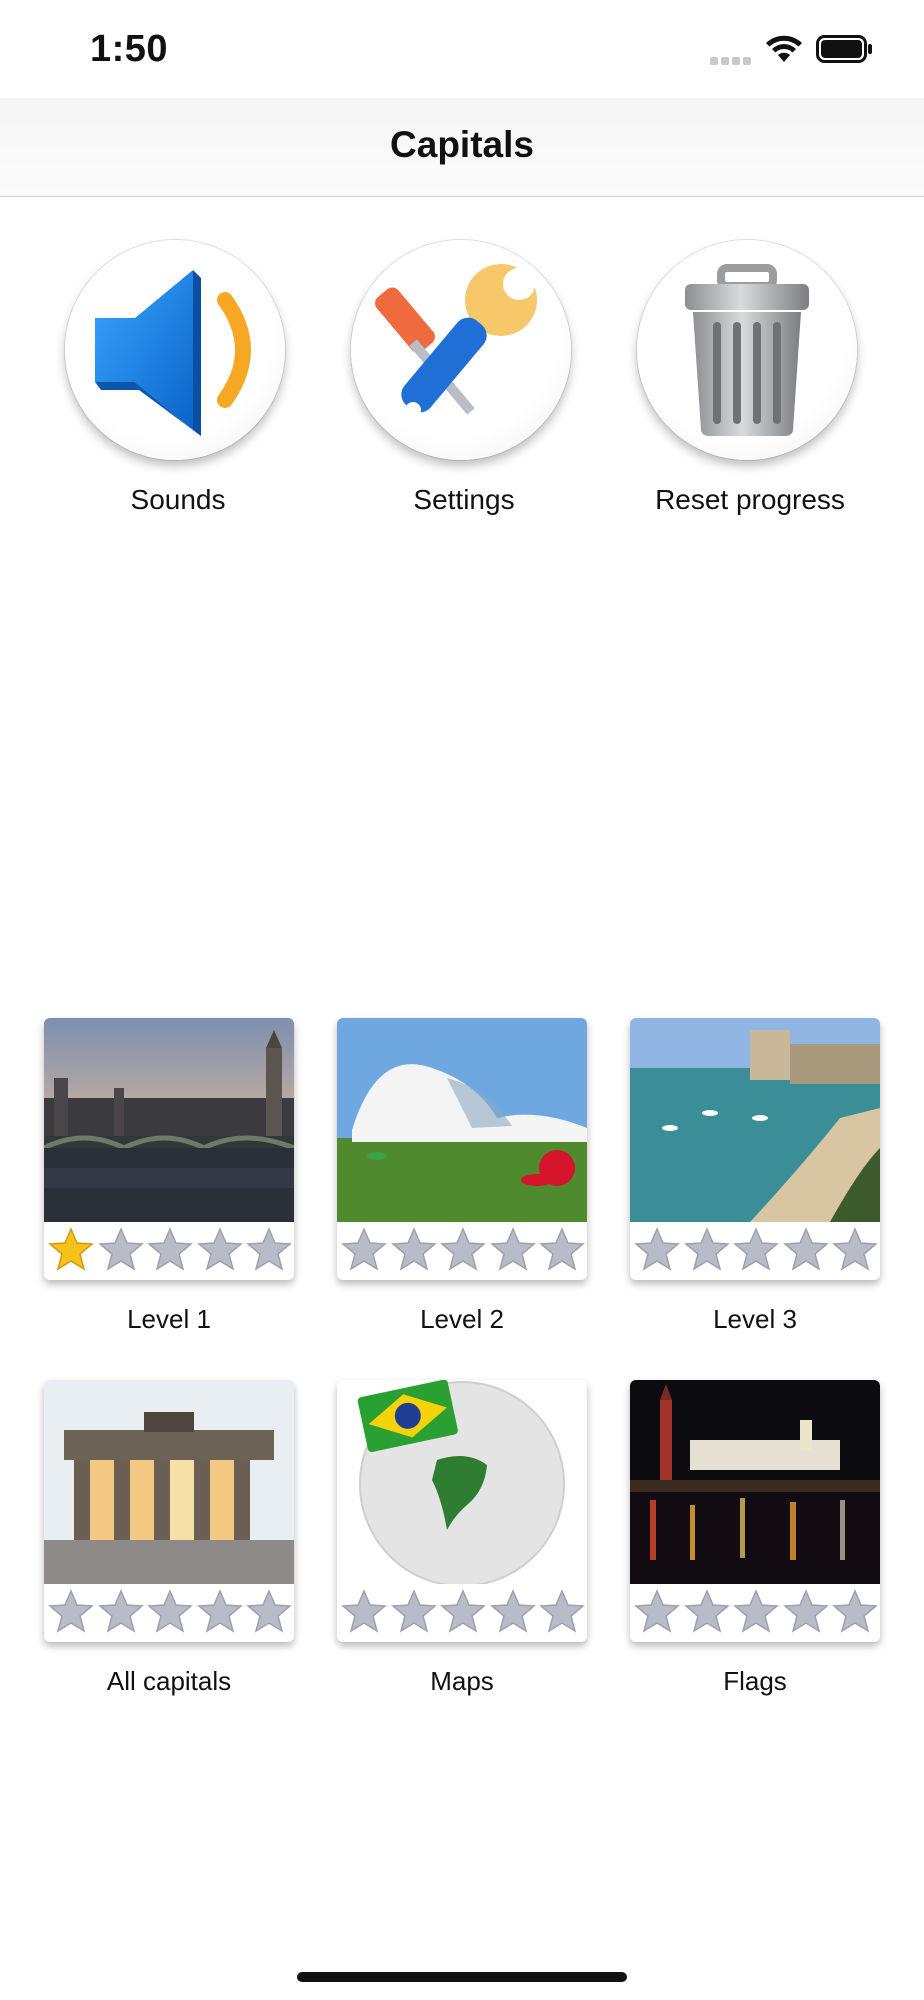 Image resolution: width=924 pixels, height=2000 pixels. I want to click on all-capitals-card, so click(169, 1511).